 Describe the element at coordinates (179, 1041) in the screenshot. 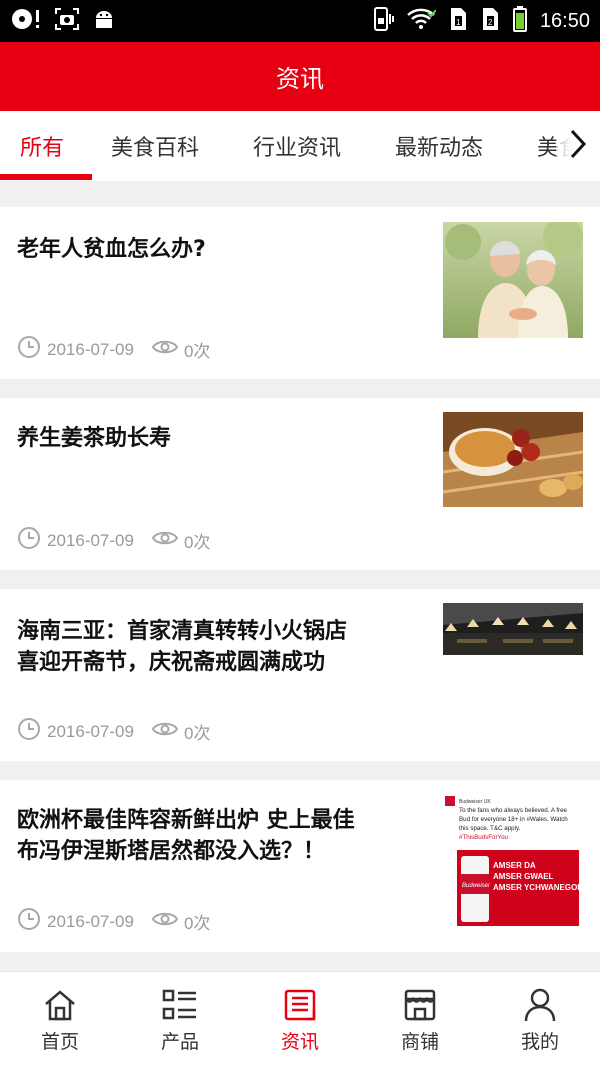

I see `nav-label: 产品` at that location.